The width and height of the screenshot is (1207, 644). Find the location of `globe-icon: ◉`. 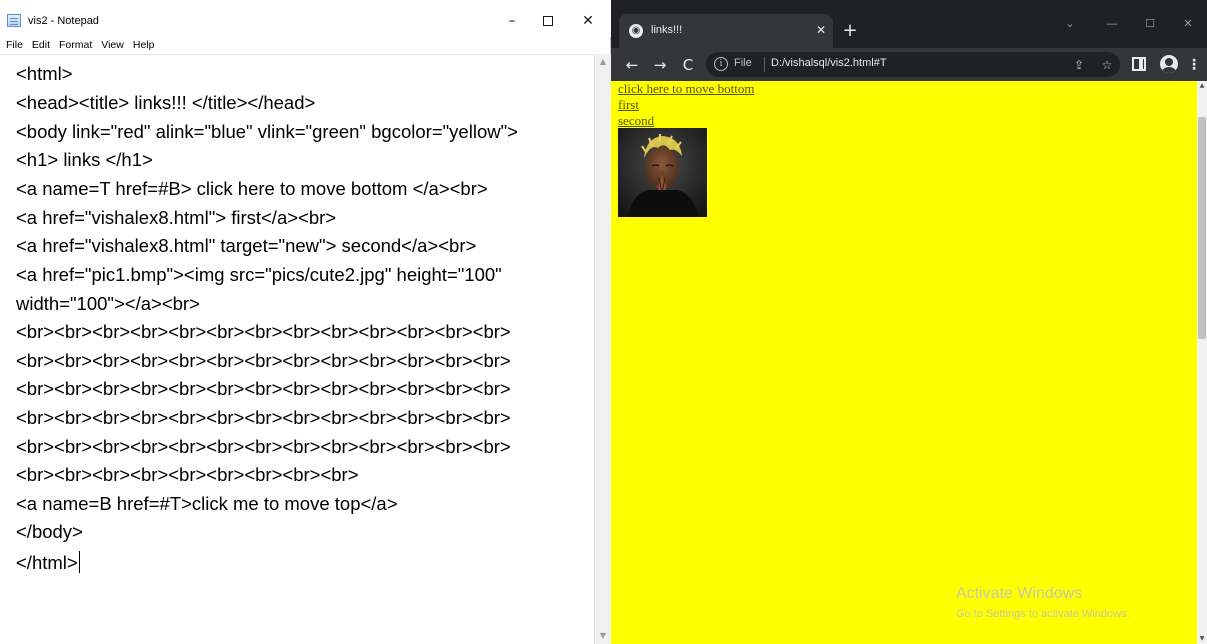

globe-icon: ◉ is located at coordinates (636, 31).